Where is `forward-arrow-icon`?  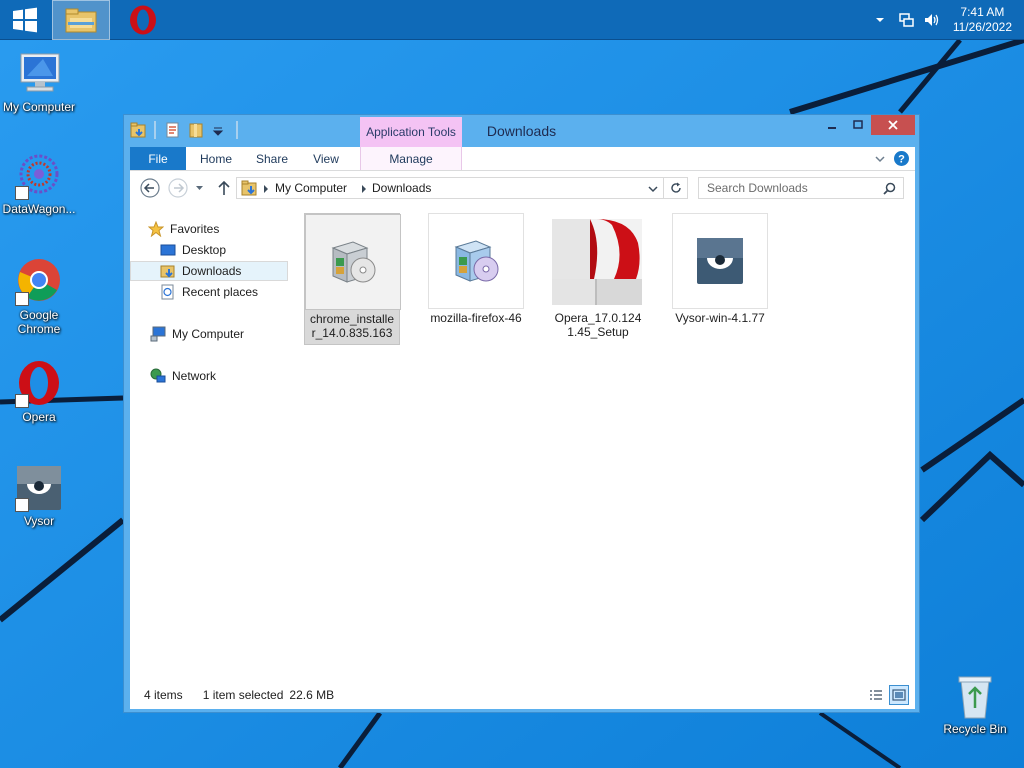
forward-arrow-icon is located at coordinates (178, 188).